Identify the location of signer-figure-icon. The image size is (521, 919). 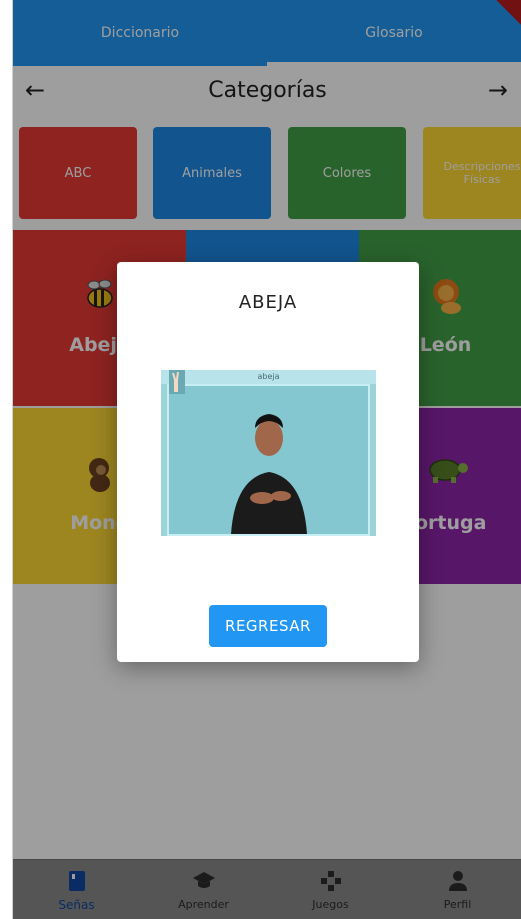
(269, 474).